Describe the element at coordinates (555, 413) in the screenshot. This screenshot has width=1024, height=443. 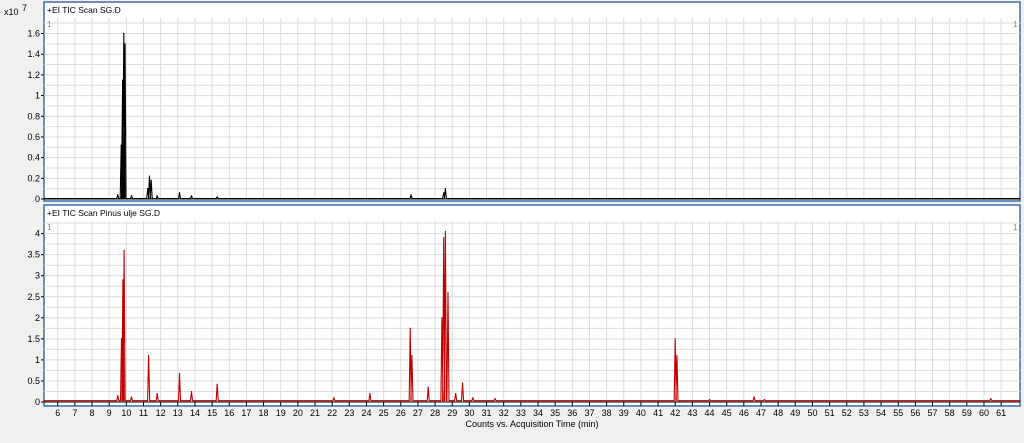
I see `x-tick-label: 35` at that location.